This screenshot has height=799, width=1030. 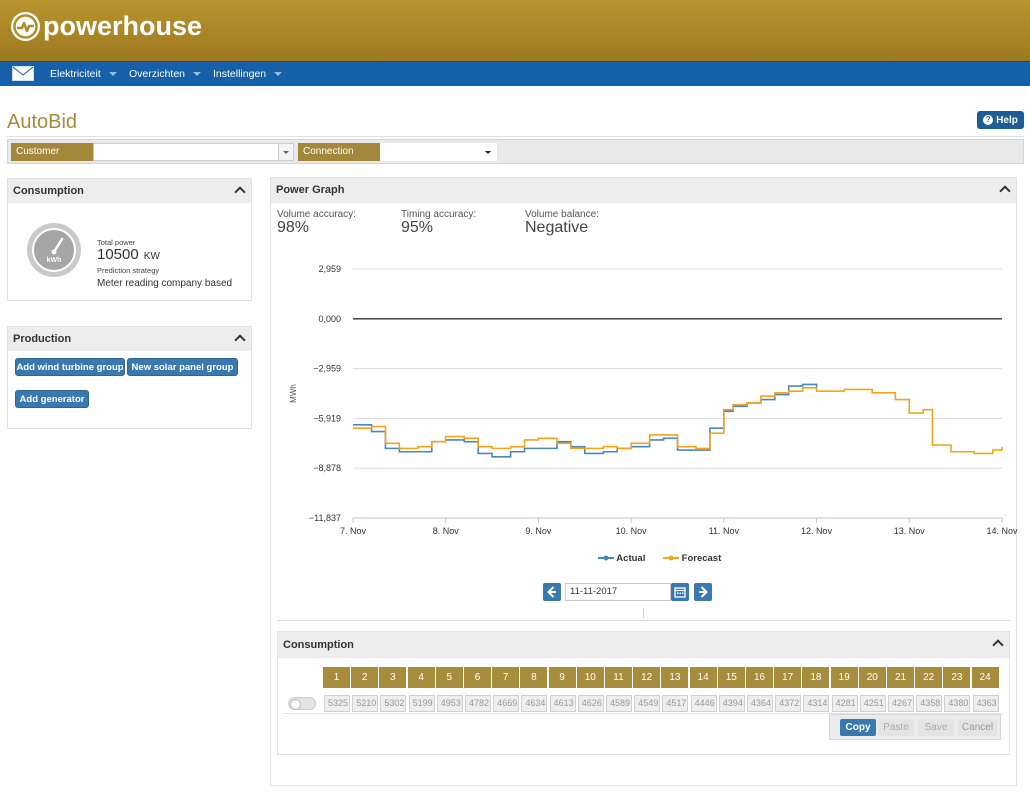 I want to click on hour-value-input: 4267, so click(x=901, y=703).